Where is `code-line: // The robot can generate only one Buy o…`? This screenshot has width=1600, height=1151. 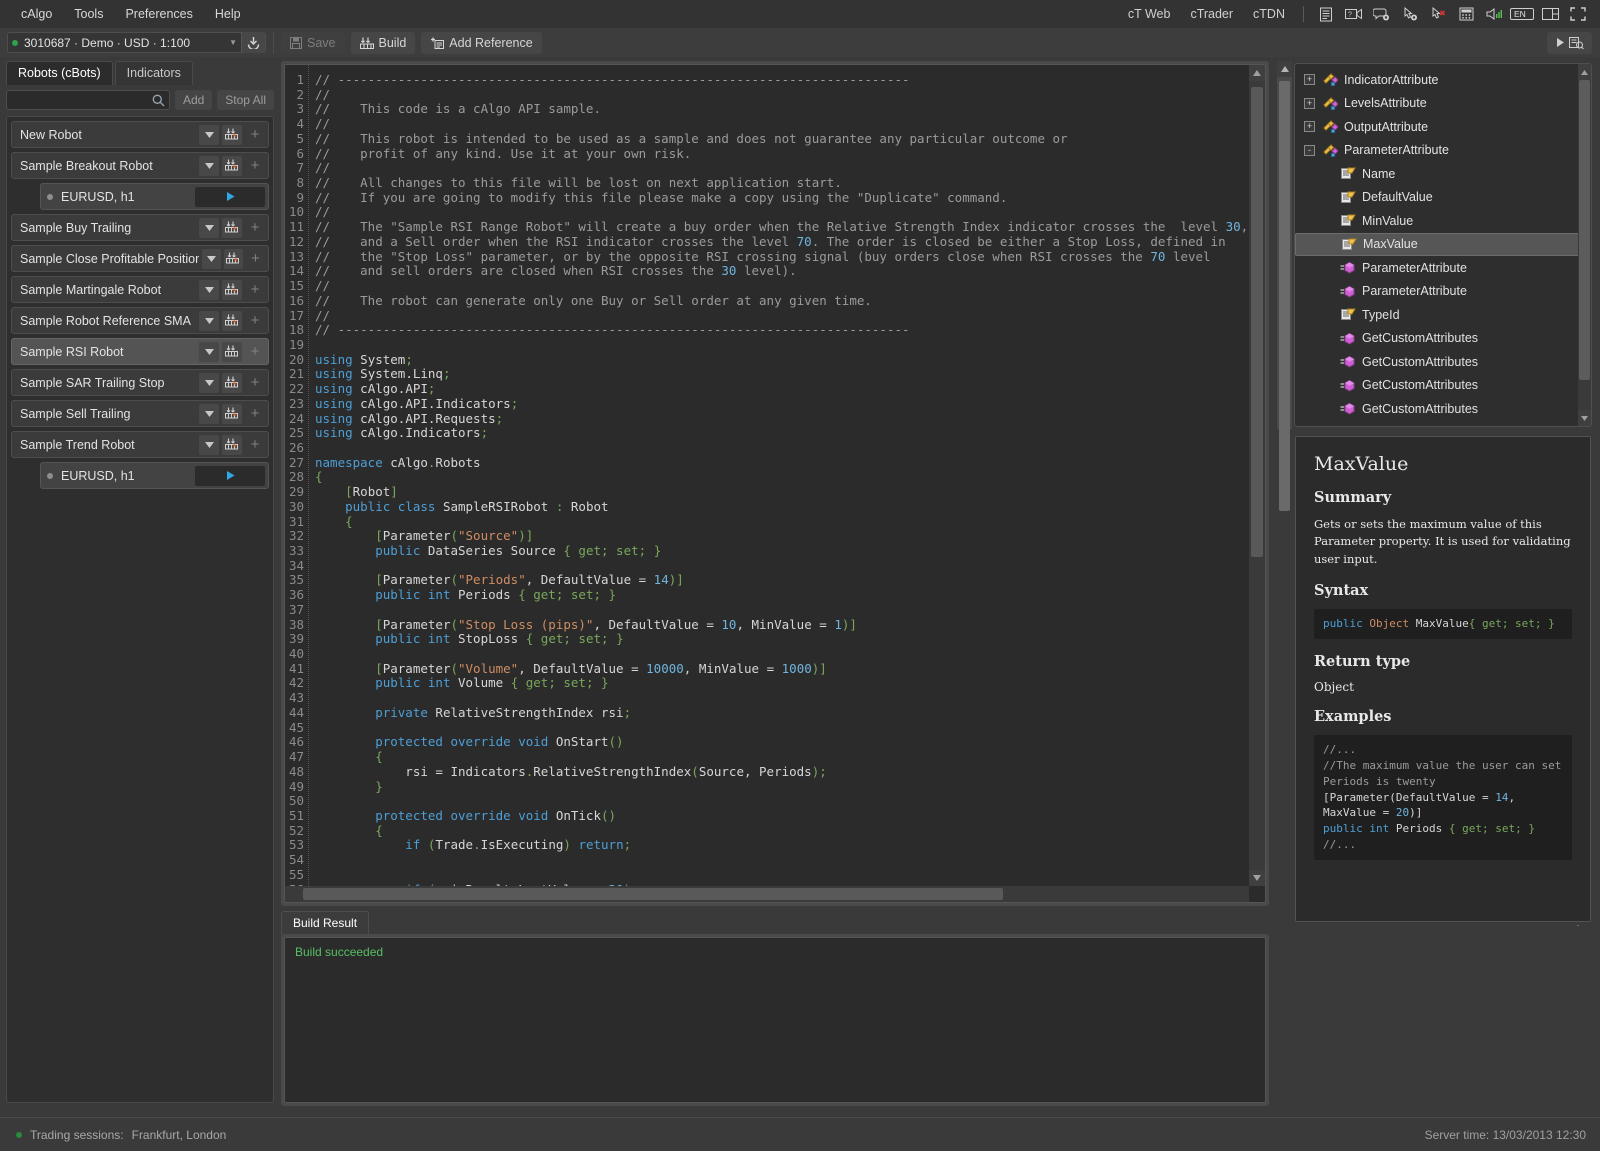 code-line: // The robot can generate only one Buy o… is located at coordinates (782, 301).